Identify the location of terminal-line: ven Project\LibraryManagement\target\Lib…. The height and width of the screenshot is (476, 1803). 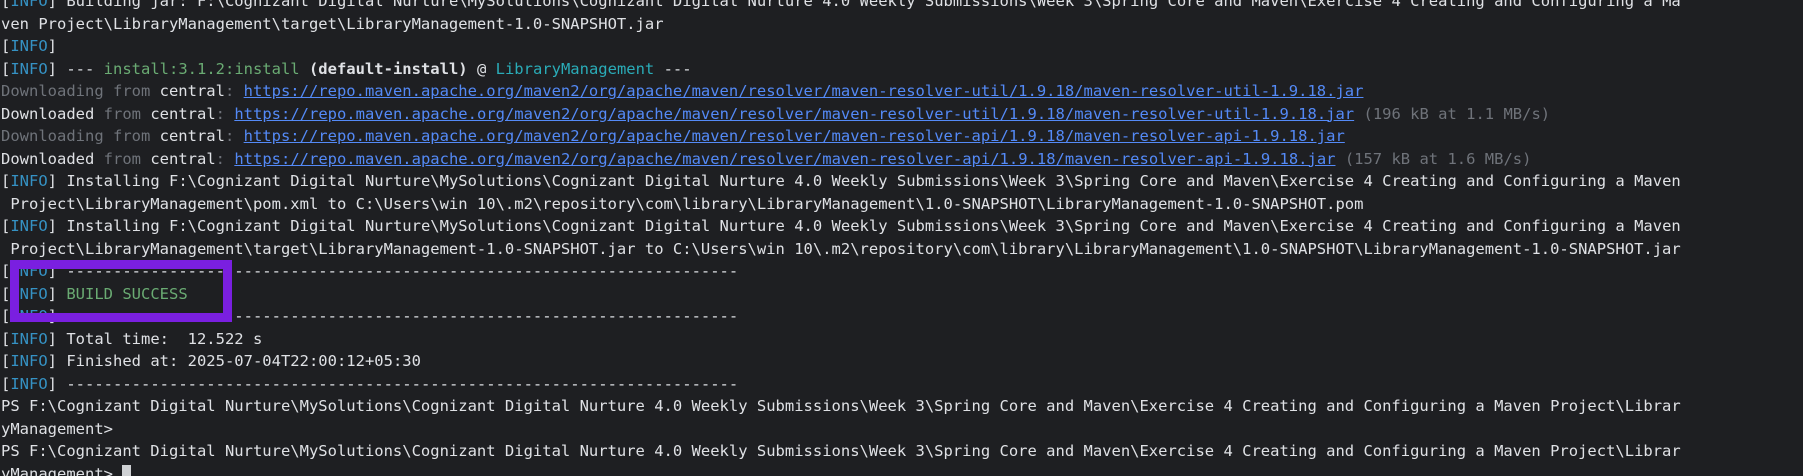
(902, 24).